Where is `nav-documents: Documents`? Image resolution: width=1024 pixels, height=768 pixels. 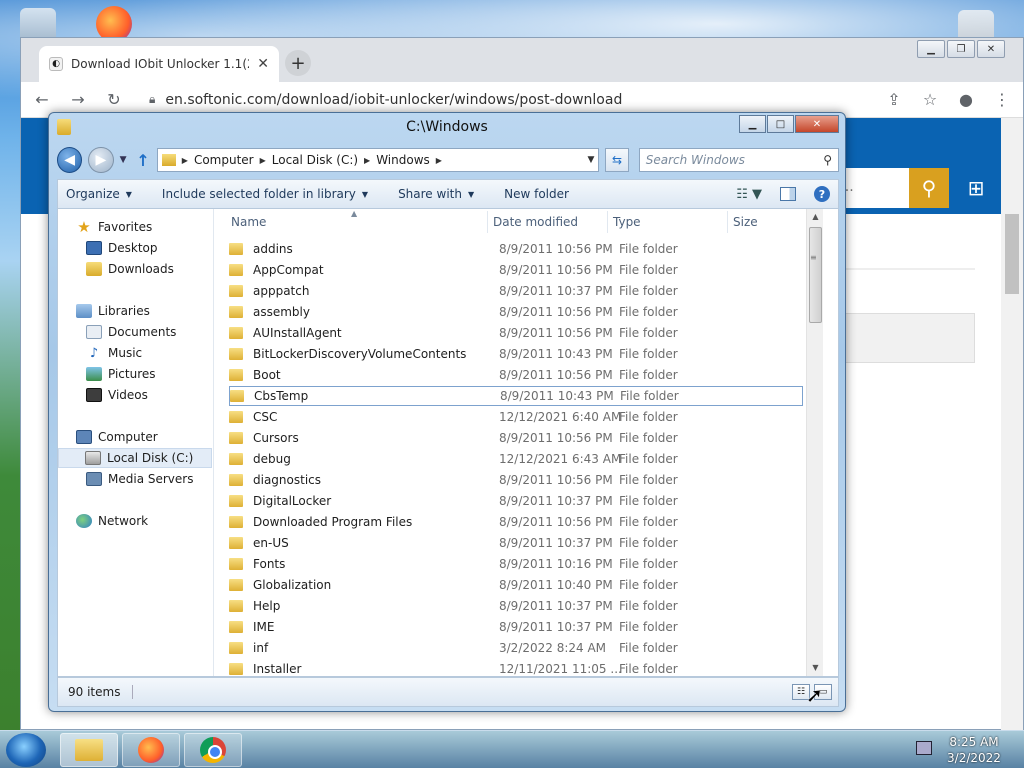
nav-documents: Documents is located at coordinates (131, 332).